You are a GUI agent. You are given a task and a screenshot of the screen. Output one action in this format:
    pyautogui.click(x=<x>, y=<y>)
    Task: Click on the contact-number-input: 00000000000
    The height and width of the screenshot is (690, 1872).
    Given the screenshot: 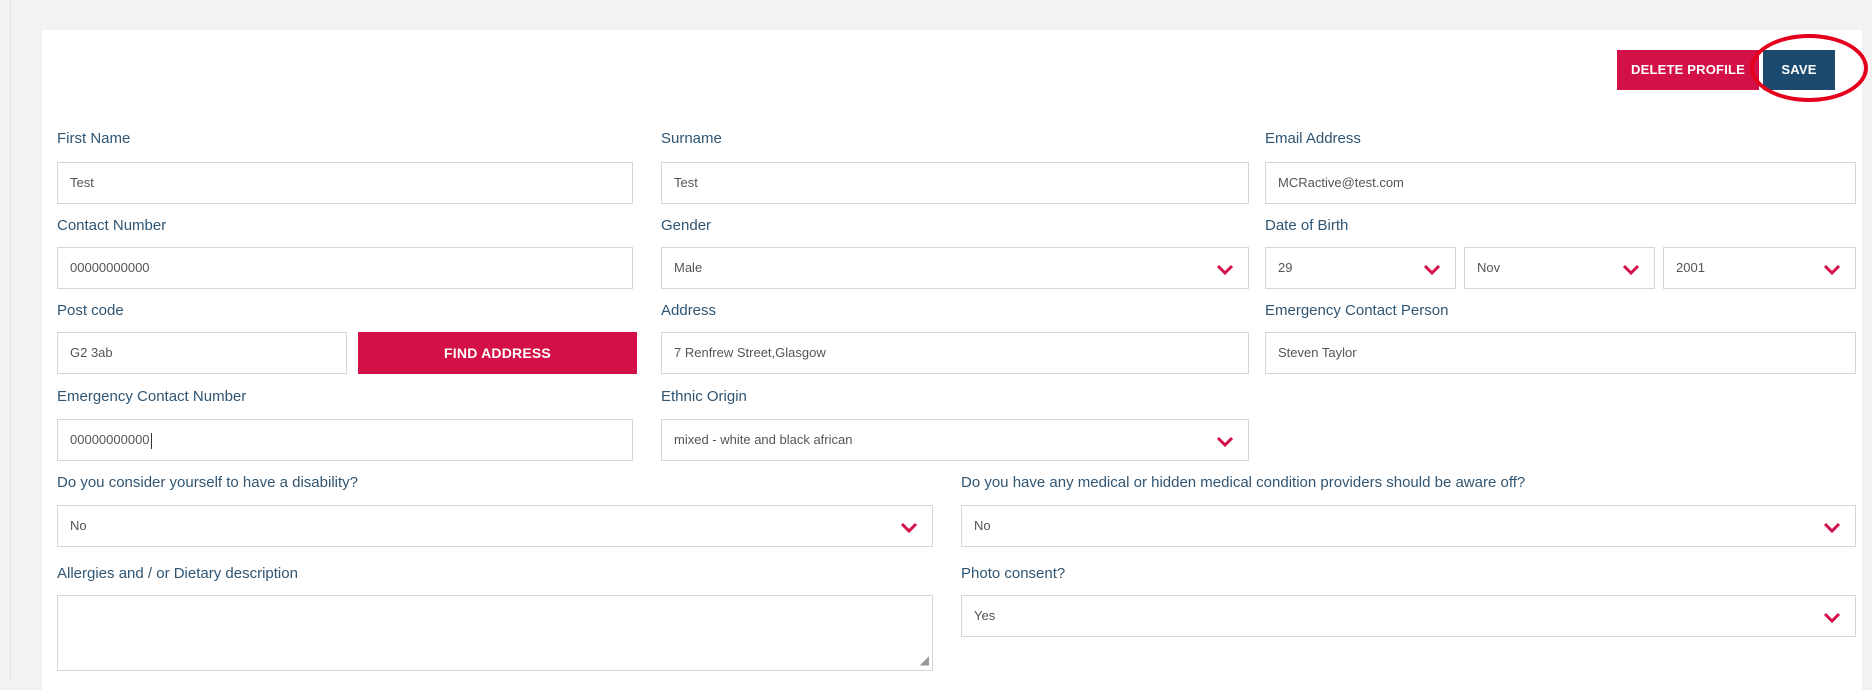 What is the action you would take?
    pyautogui.click(x=345, y=268)
    